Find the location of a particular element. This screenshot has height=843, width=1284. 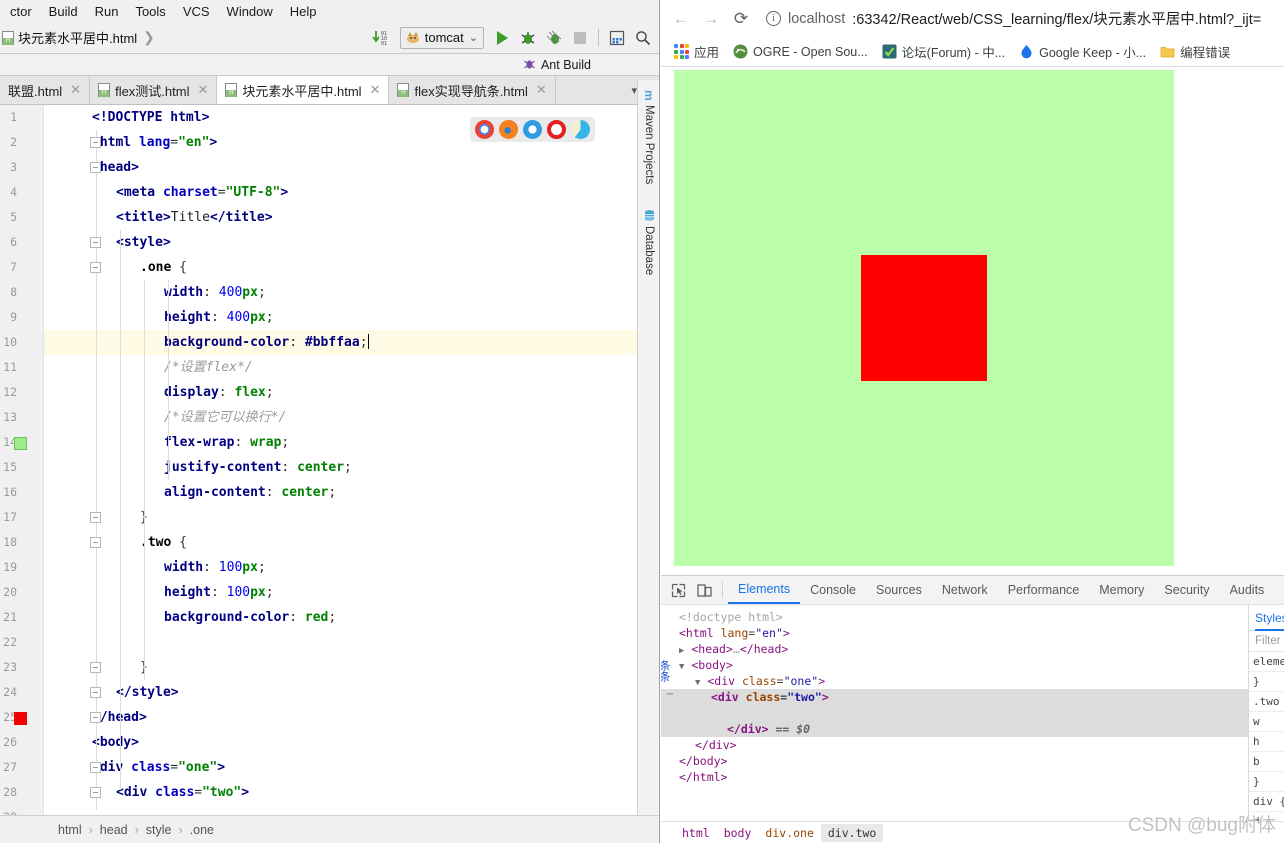

code-line: </style> is located at coordinates (351, 692).